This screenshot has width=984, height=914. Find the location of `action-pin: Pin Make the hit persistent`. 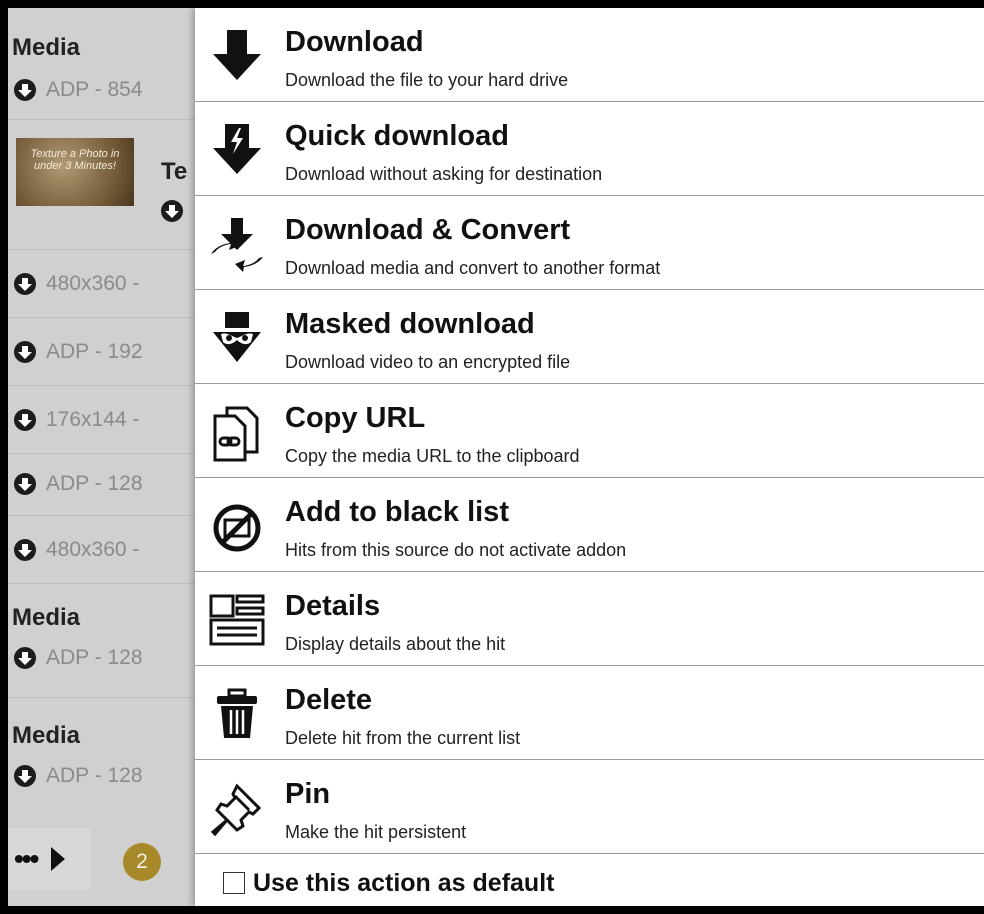

action-pin: Pin Make the hit persistent is located at coordinates (589, 807).